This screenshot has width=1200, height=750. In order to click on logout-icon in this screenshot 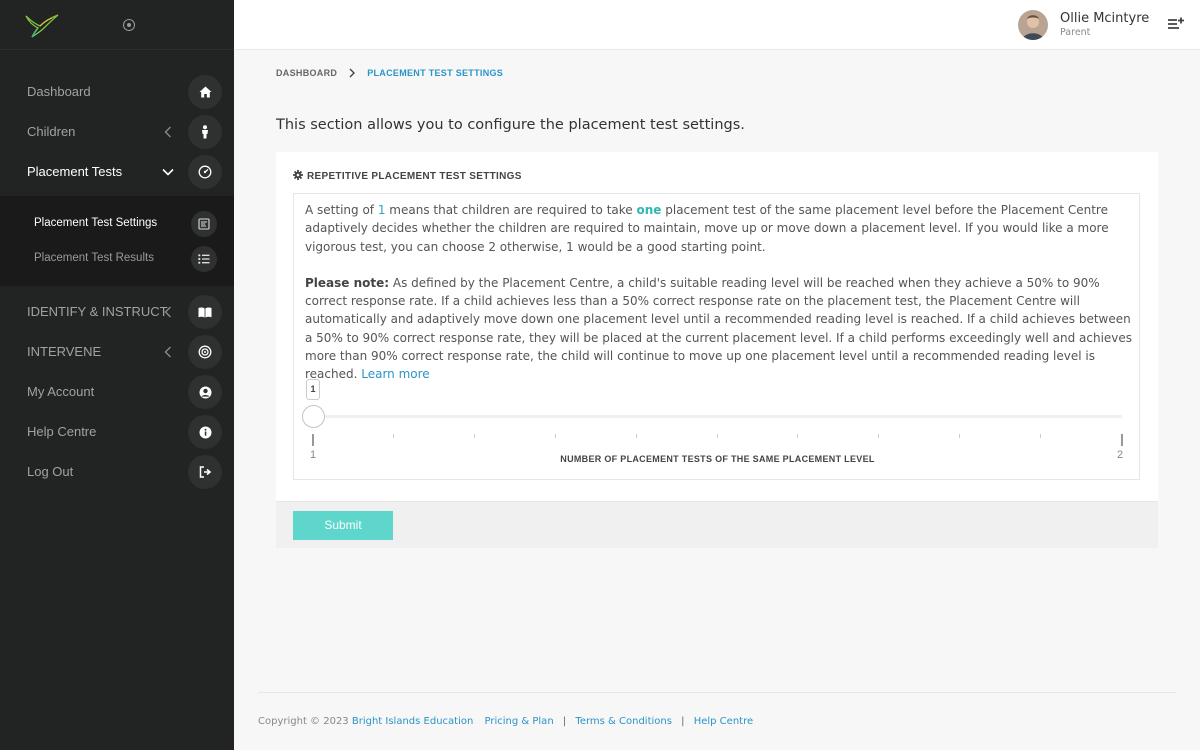, I will do `click(205, 472)`.